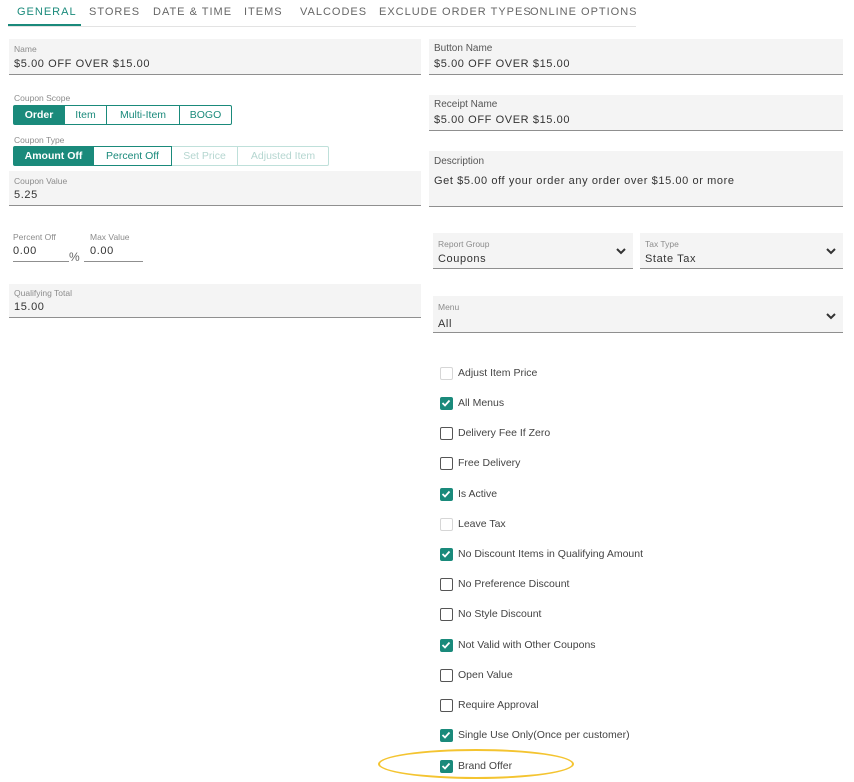 This screenshot has height=782, width=854. What do you see at coordinates (263, 12) in the screenshot?
I see `tab-items: ITEMS` at bounding box center [263, 12].